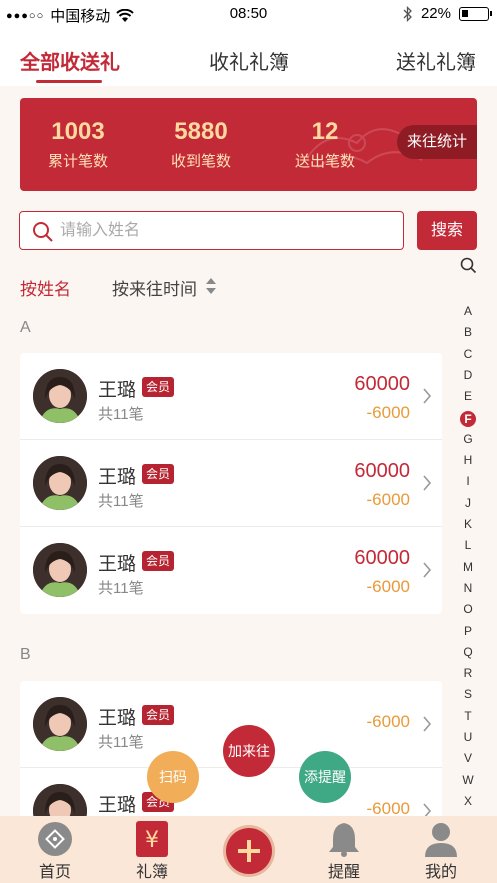  I want to click on nav-mine: 我的, so click(441, 849).